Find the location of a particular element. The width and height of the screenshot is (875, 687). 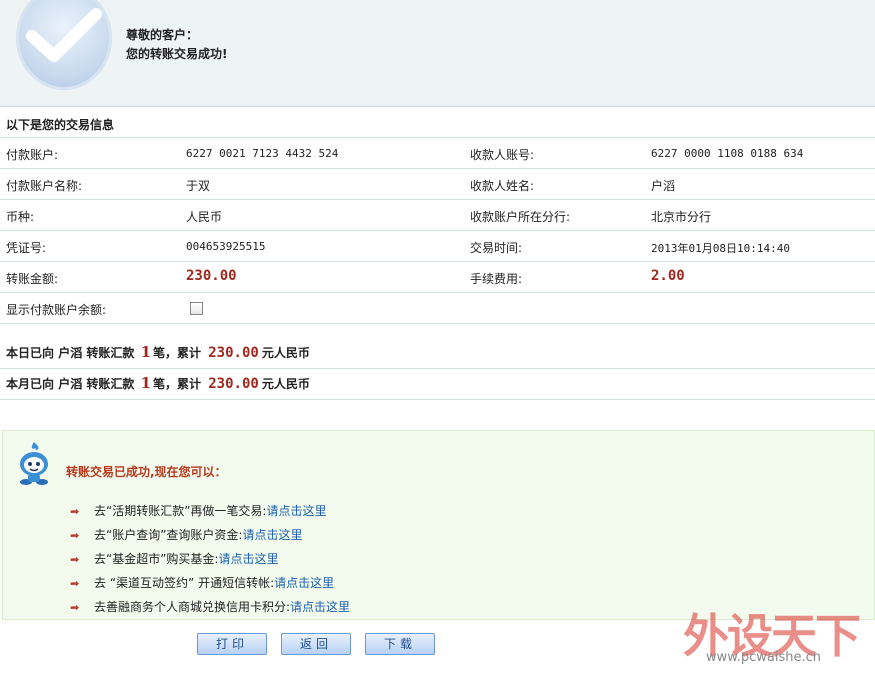

amount-label: 转账金额: is located at coordinates (32, 279).